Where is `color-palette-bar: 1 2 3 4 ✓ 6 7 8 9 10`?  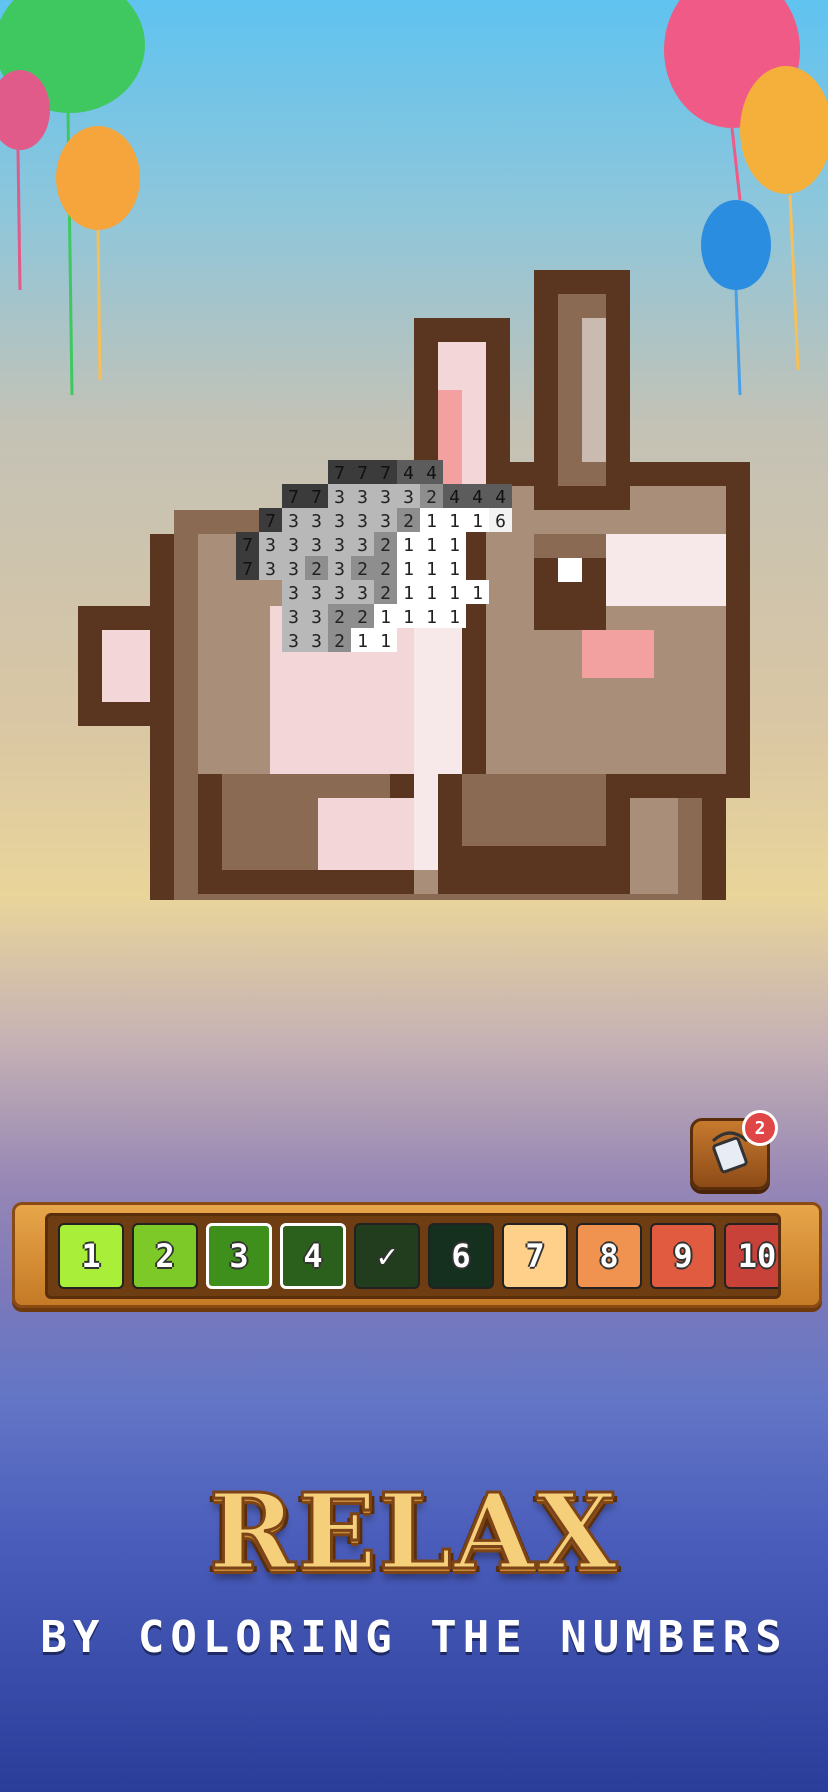 color-palette-bar: 1 2 3 4 ✓ 6 7 8 9 10 is located at coordinates (417, 1255).